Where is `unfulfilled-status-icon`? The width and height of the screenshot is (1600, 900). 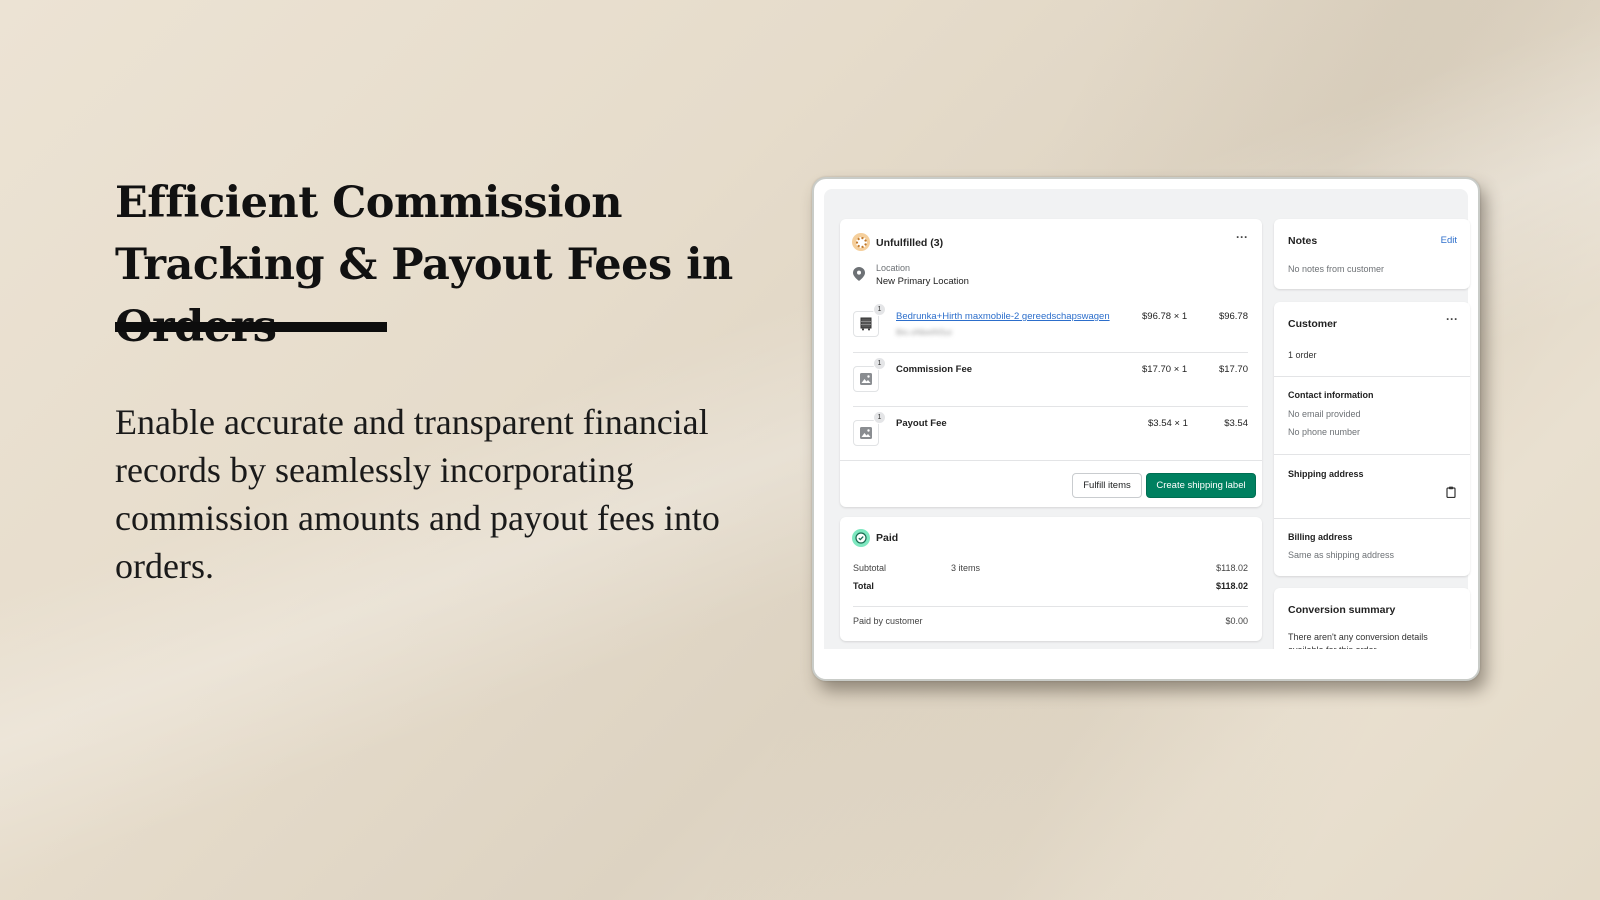
unfulfilled-status-icon is located at coordinates (861, 242).